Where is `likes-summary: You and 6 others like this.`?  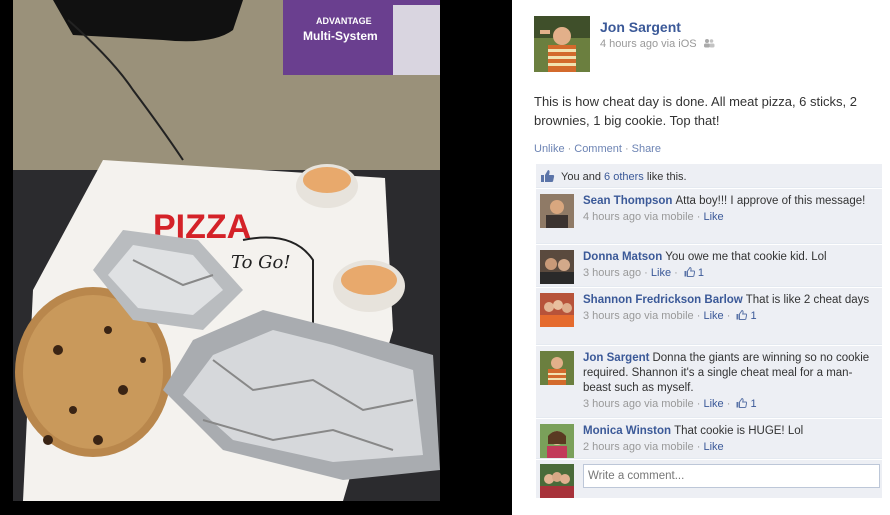
likes-summary: You and 6 others like this. is located at coordinates (709, 176).